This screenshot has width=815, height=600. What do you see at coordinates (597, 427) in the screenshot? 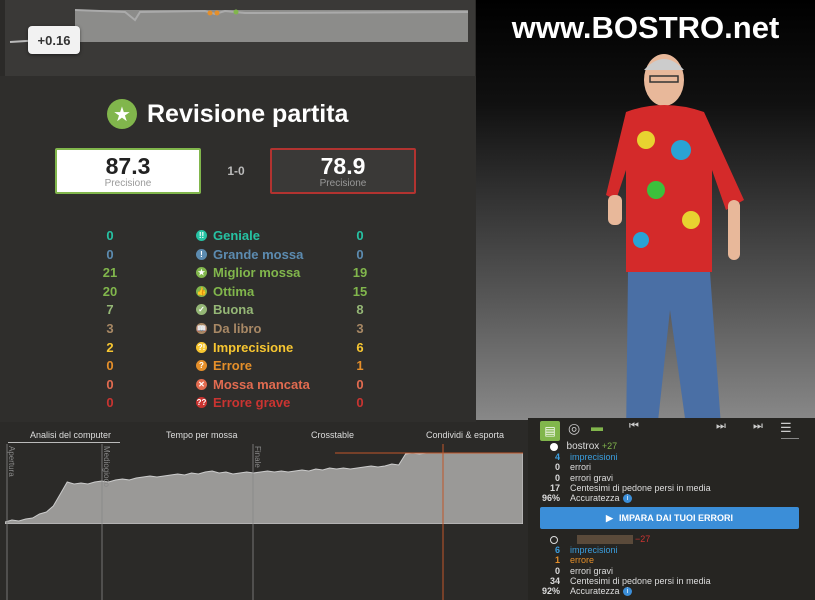
I see `monitor-icon: ▬` at bounding box center [597, 427].